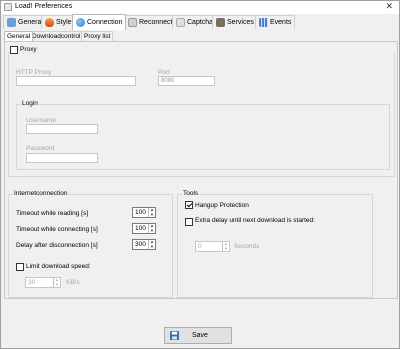 This screenshot has height=349, width=400. I want to click on extra-delay-unit: Seconds, so click(247, 246).